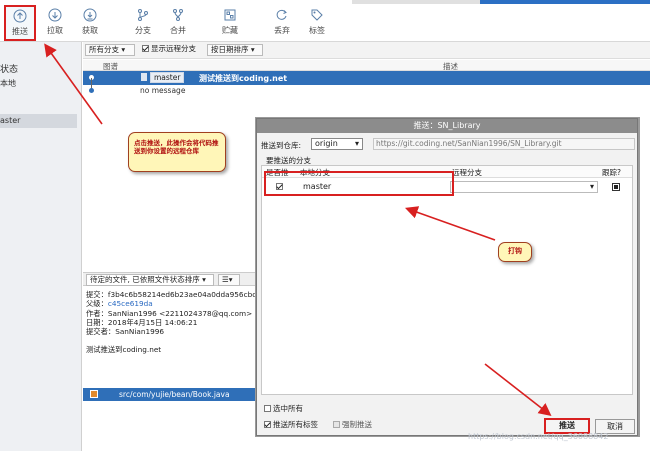 The height and width of the screenshot is (451, 650). Describe the element at coordinates (450, 223) in the screenshot. I see `arrow-to-checkbox` at that location.